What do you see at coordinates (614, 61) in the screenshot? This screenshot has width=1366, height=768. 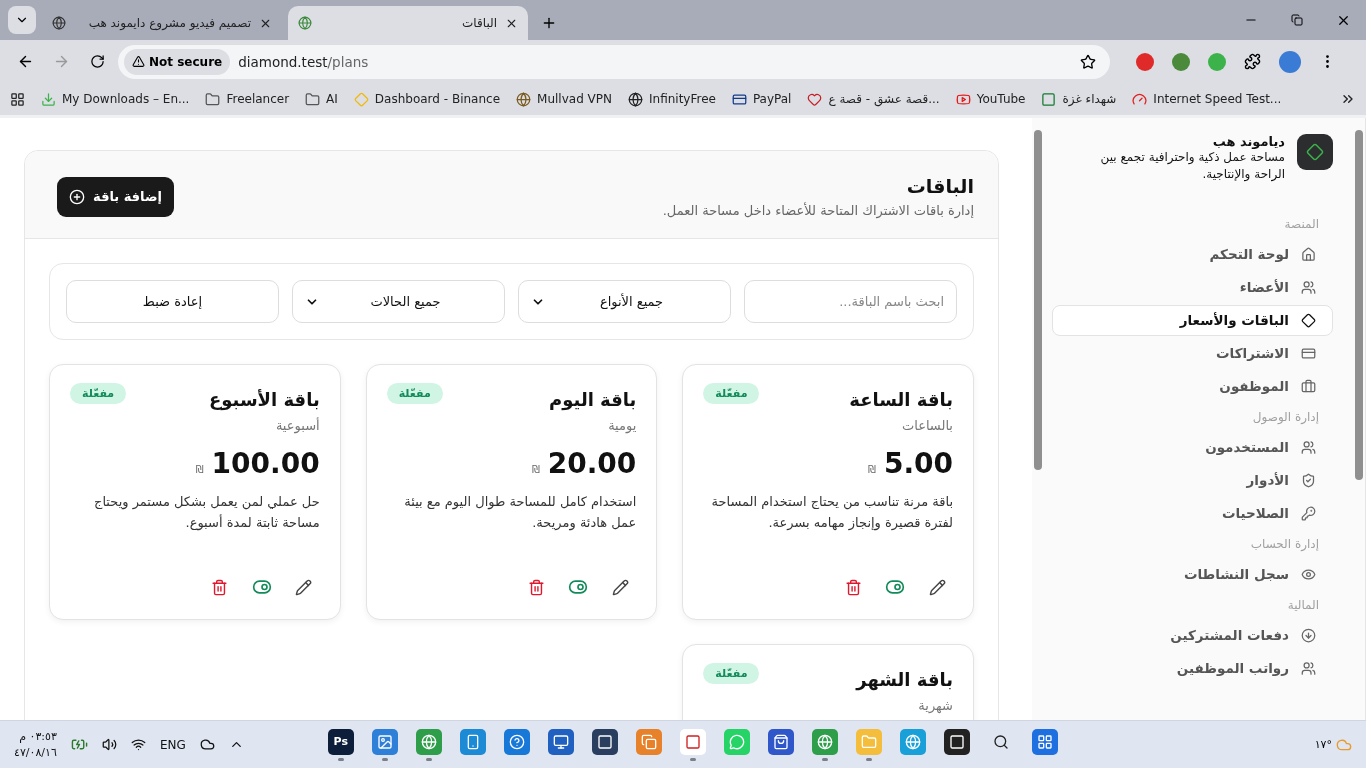 I see `address-bar: Not secure diamond.test/plans` at bounding box center [614, 61].